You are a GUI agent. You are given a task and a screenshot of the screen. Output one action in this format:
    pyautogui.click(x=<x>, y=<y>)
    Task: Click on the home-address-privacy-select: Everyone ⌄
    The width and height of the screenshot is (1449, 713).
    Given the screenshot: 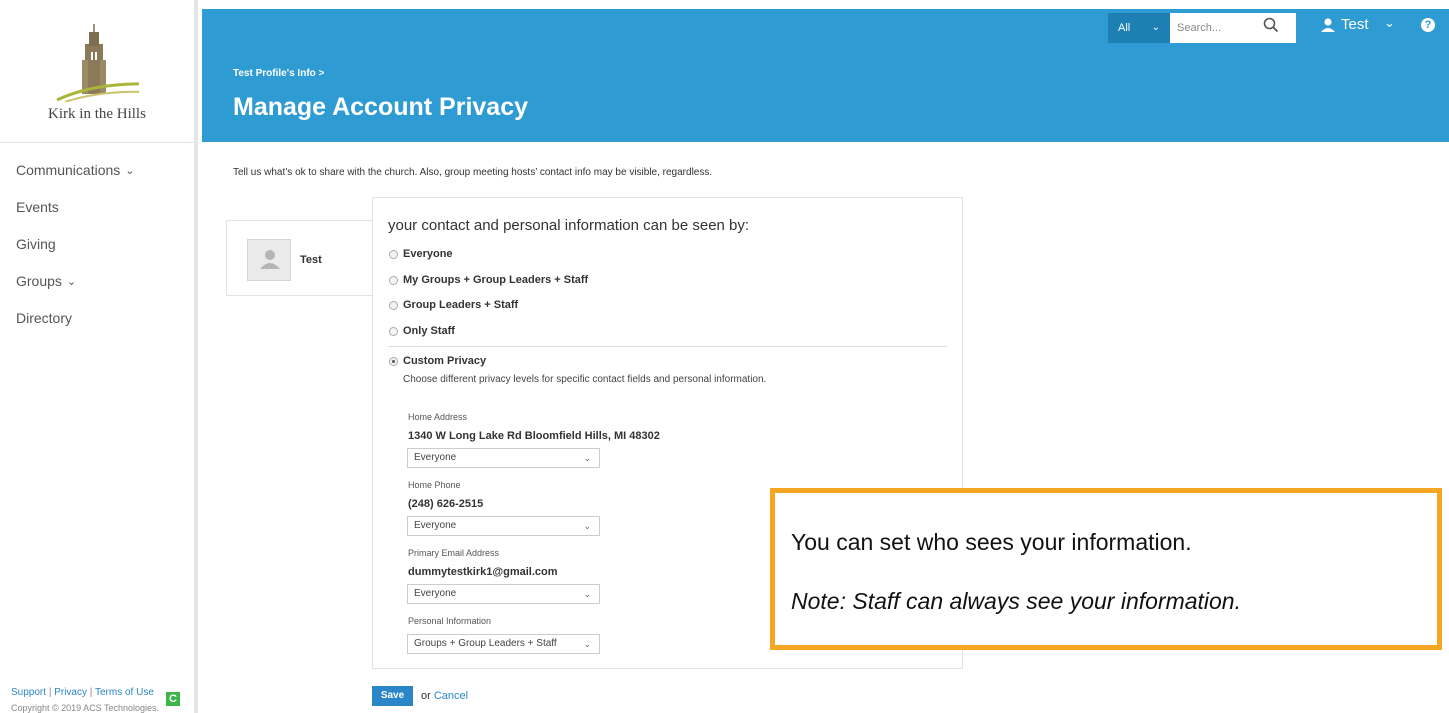 What is the action you would take?
    pyautogui.click(x=503, y=458)
    